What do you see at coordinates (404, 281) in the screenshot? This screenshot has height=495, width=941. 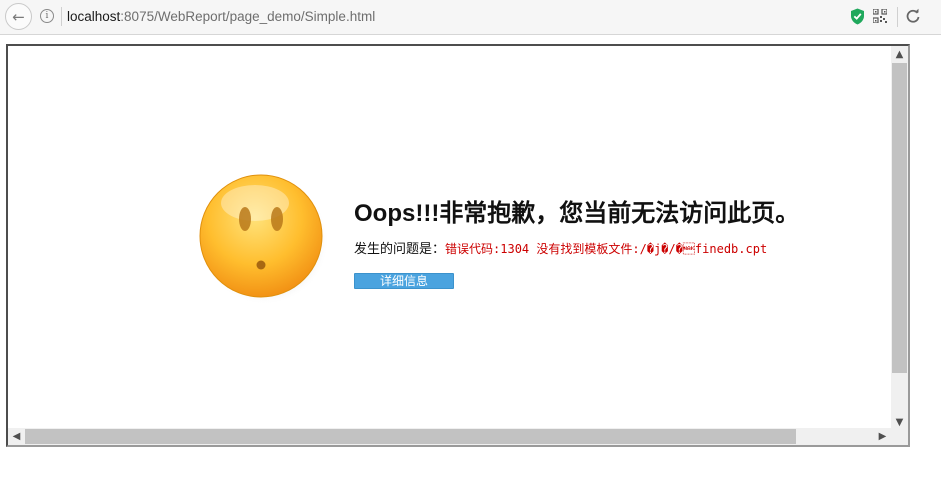 I see `details-button: 详细信息` at bounding box center [404, 281].